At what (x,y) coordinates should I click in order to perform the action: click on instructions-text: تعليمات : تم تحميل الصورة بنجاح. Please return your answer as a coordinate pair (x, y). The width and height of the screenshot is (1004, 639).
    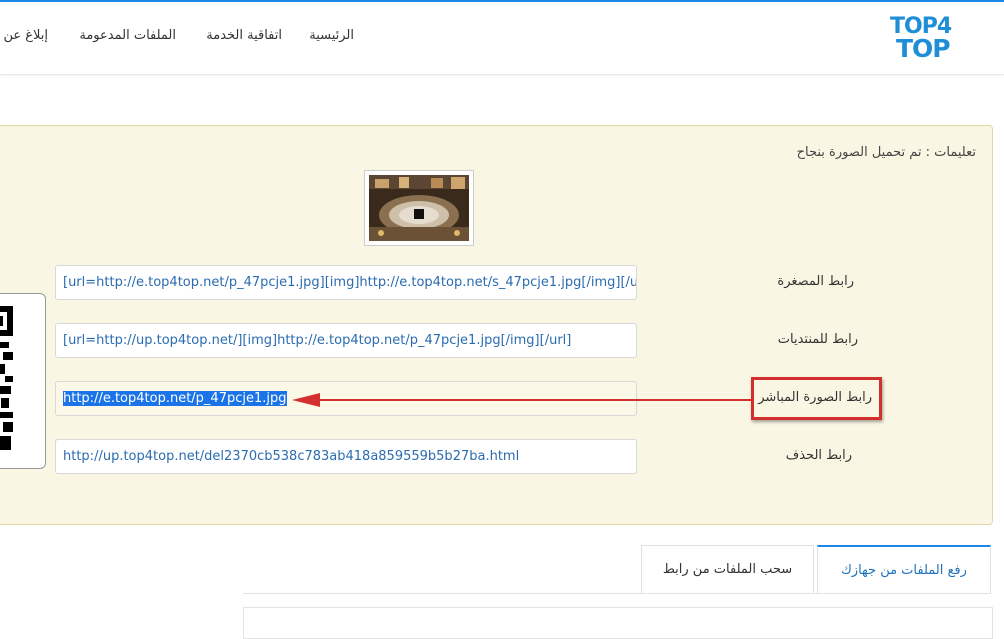
    Looking at the image, I should click on (886, 152).